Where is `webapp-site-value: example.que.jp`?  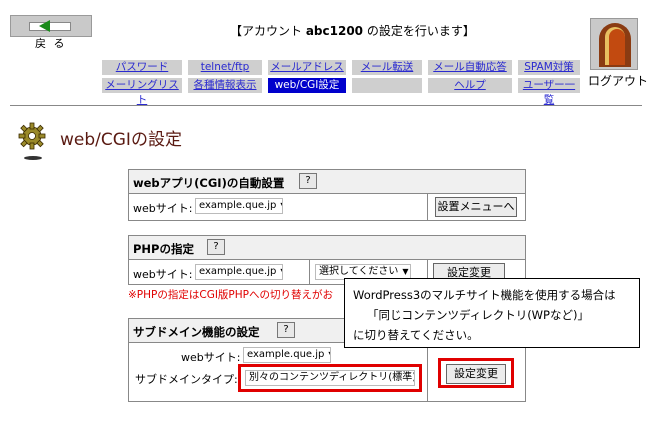
webapp-site-value: example.que.jp is located at coordinates (238, 205).